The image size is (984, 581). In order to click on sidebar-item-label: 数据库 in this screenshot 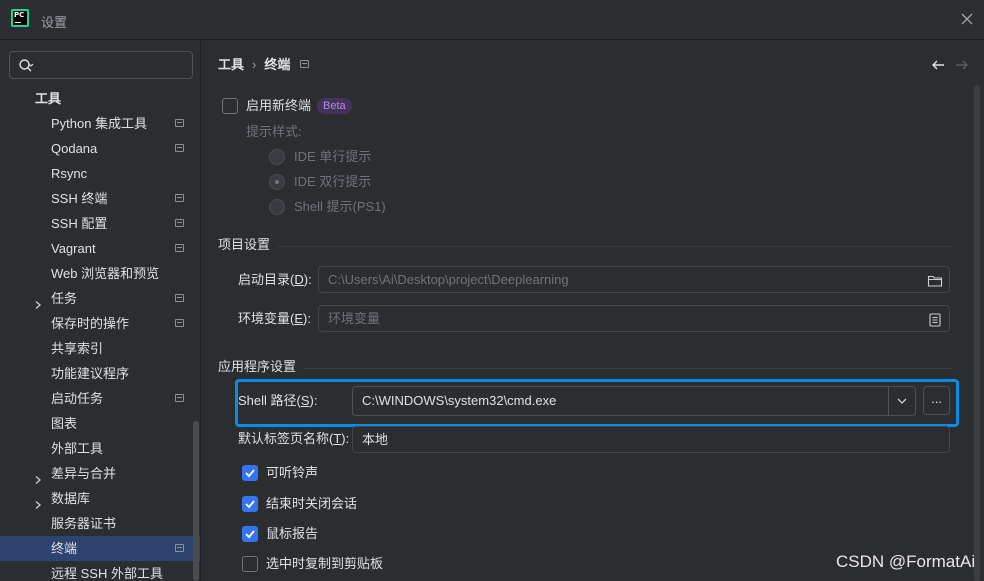, I will do `click(71, 498)`.